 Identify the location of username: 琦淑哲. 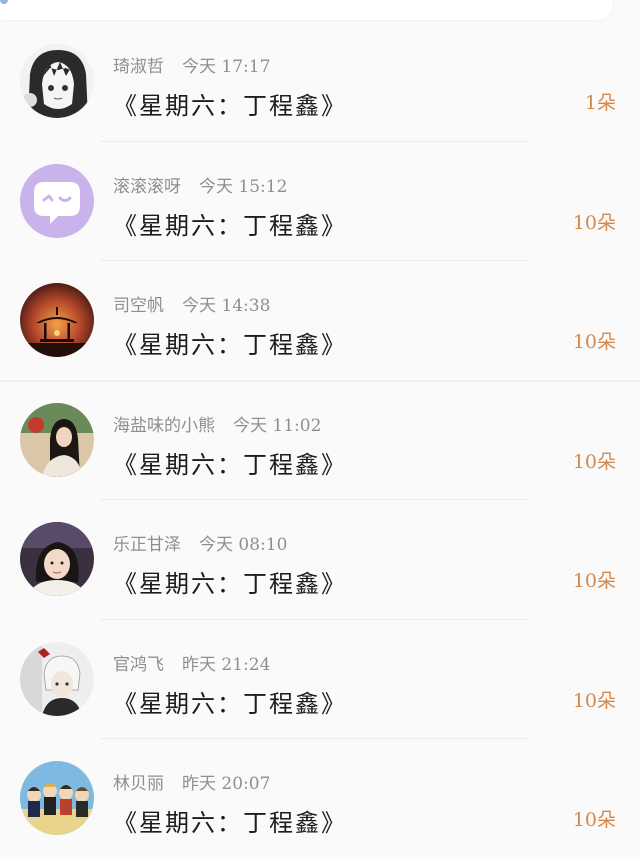
(138, 67).